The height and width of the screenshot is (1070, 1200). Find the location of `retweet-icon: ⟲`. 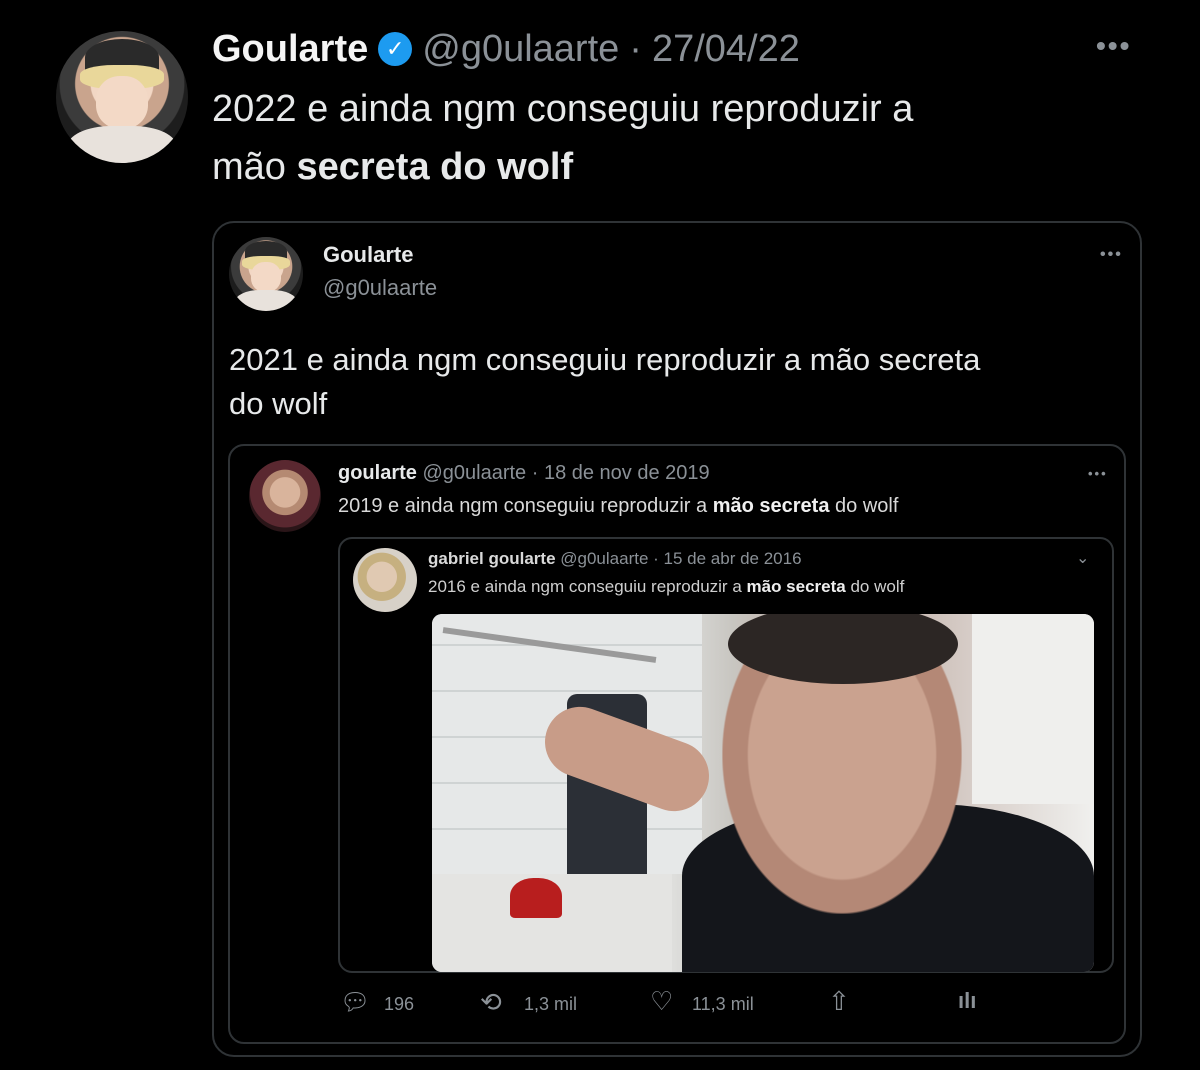

retweet-icon: ⟲ is located at coordinates (491, 1002).